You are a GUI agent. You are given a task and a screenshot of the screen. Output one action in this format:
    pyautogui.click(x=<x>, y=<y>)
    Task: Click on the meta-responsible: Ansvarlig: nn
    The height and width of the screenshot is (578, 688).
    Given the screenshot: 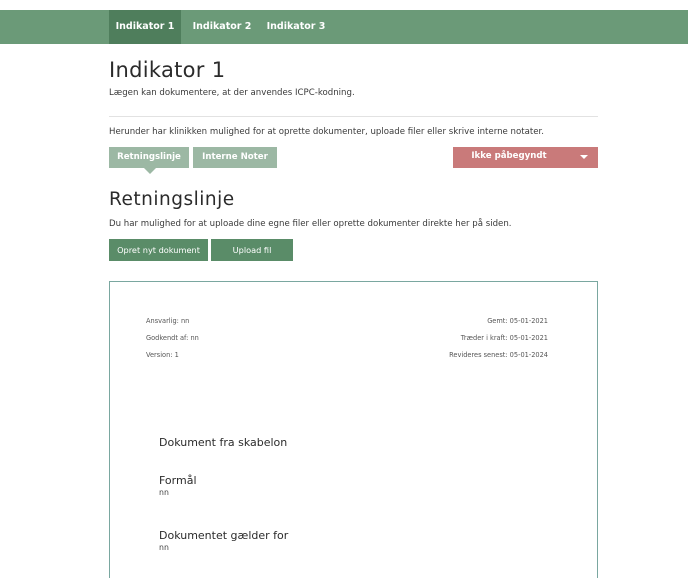 What is the action you would take?
    pyautogui.click(x=168, y=321)
    